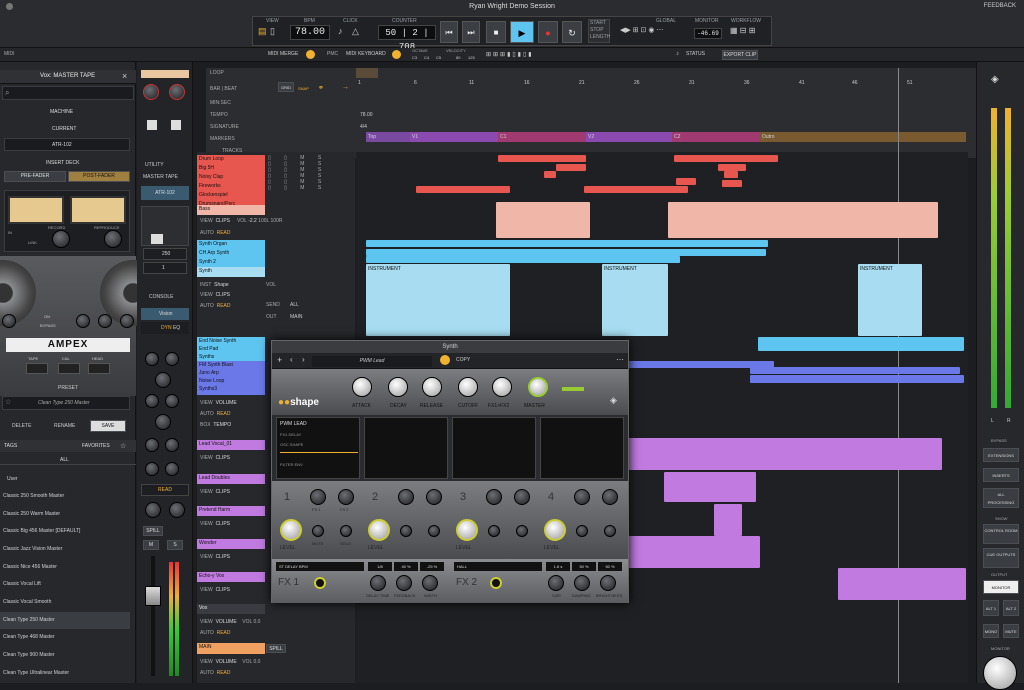 The width and height of the screenshot is (1024, 690). Describe the element at coordinates (582, 497) in the screenshot. I see `layer-4-fx1-knob` at that location.